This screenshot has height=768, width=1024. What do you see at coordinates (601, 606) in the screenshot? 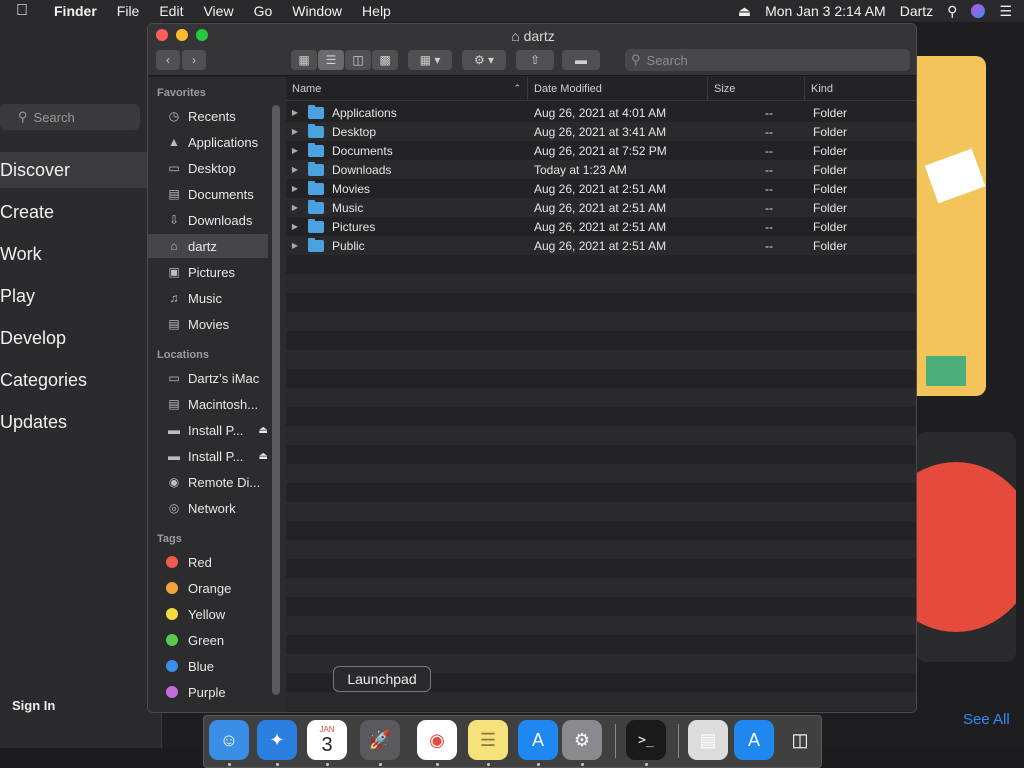
I see `empty-row` at bounding box center [601, 606].